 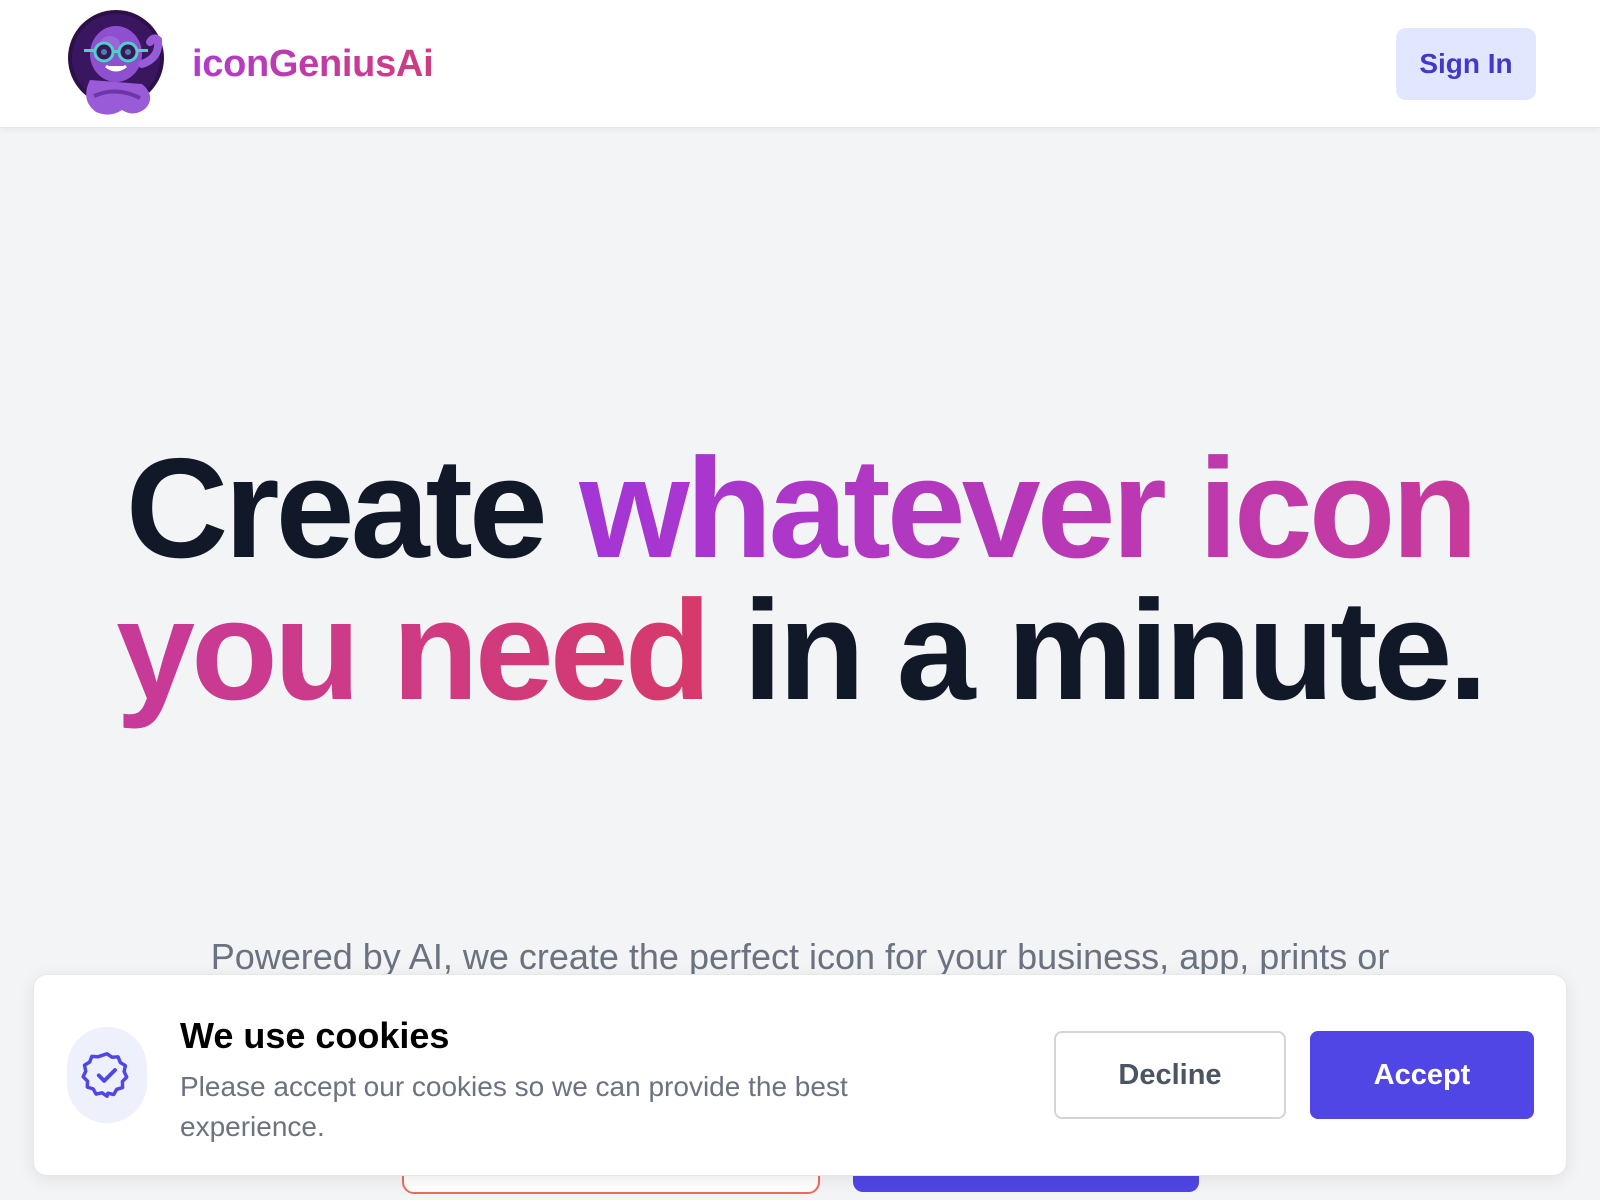 I want to click on site-header: iconGeniusAi Sign In, so click(x=800, y=64).